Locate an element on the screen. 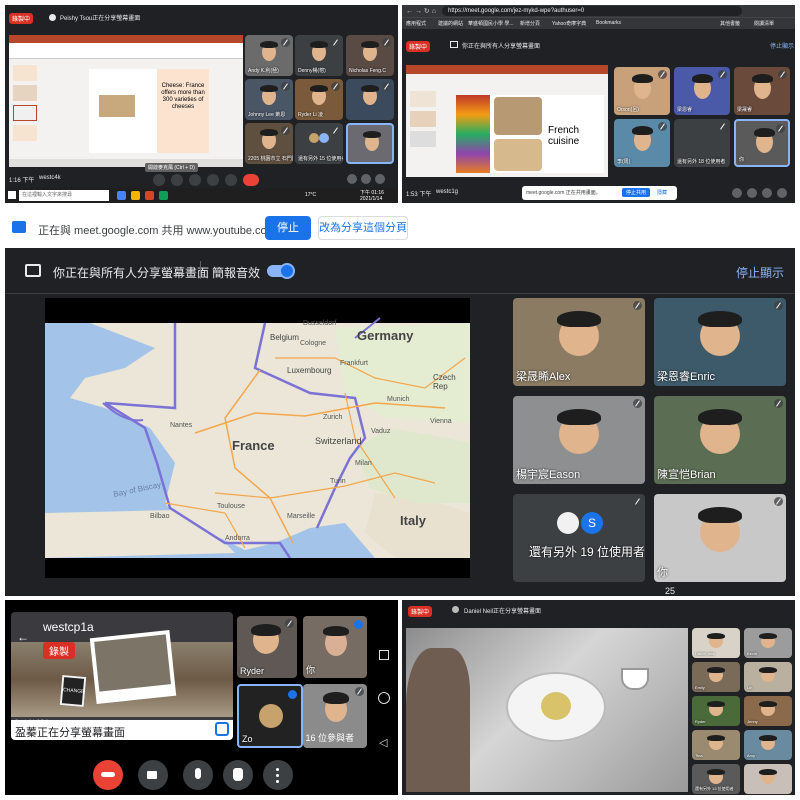  participant-tile: 梁恩睿 is located at coordinates (702, 91).